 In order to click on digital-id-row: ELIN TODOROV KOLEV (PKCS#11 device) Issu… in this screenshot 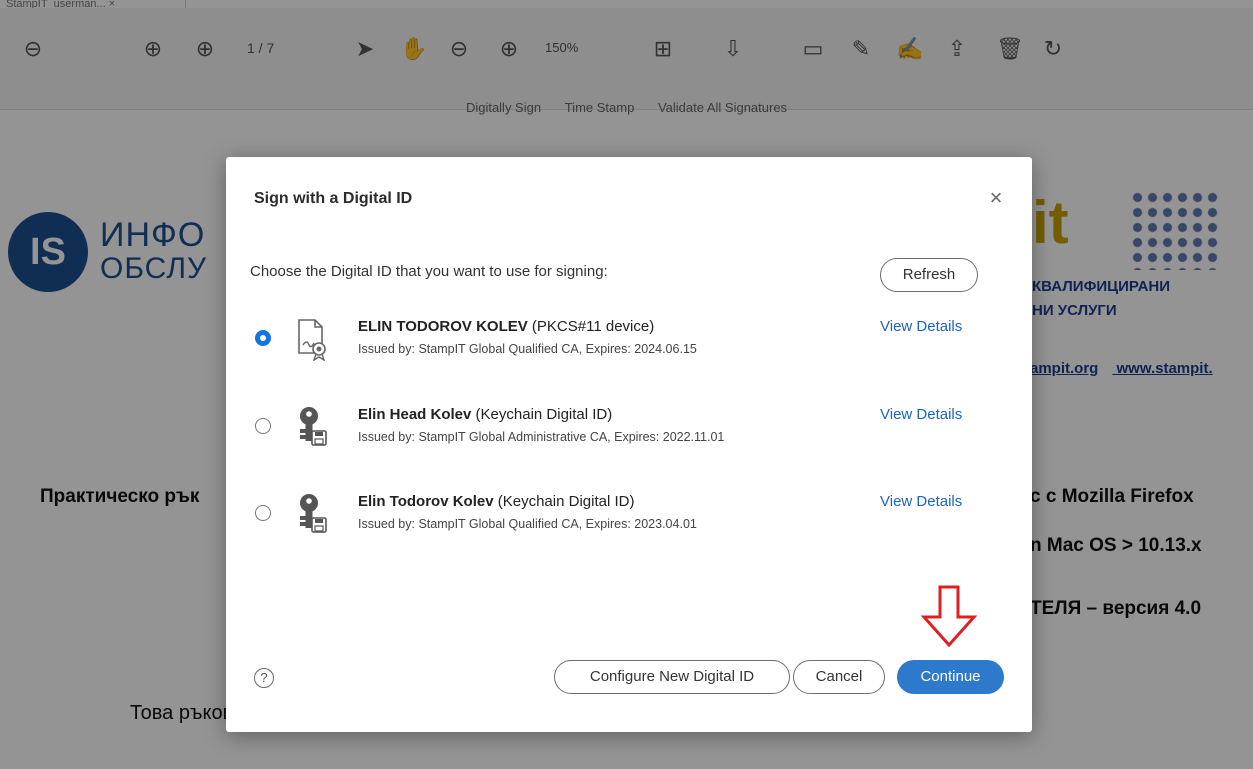, I will do `click(629, 345)`.